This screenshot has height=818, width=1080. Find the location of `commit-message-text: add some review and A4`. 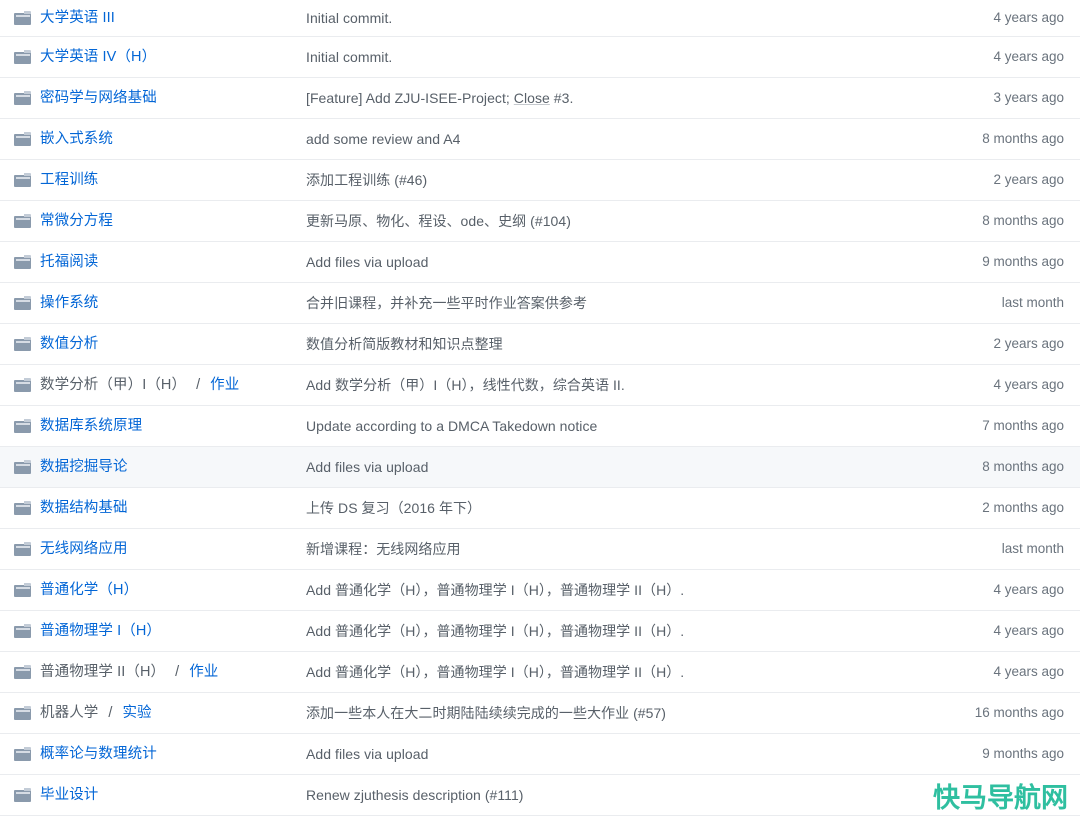

commit-message-text: add some review and A4 is located at coordinates (383, 139).